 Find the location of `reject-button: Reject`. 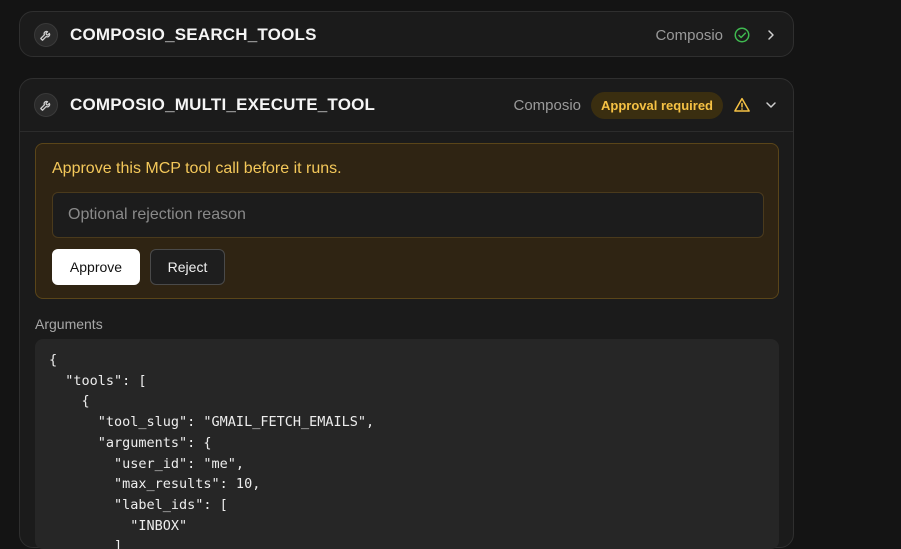

reject-button: Reject is located at coordinates (187, 267).